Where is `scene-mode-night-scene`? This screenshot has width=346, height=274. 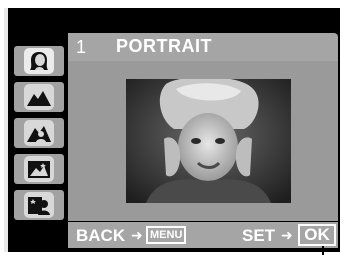 scene-mode-night-scene is located at coordinates (39, 169).